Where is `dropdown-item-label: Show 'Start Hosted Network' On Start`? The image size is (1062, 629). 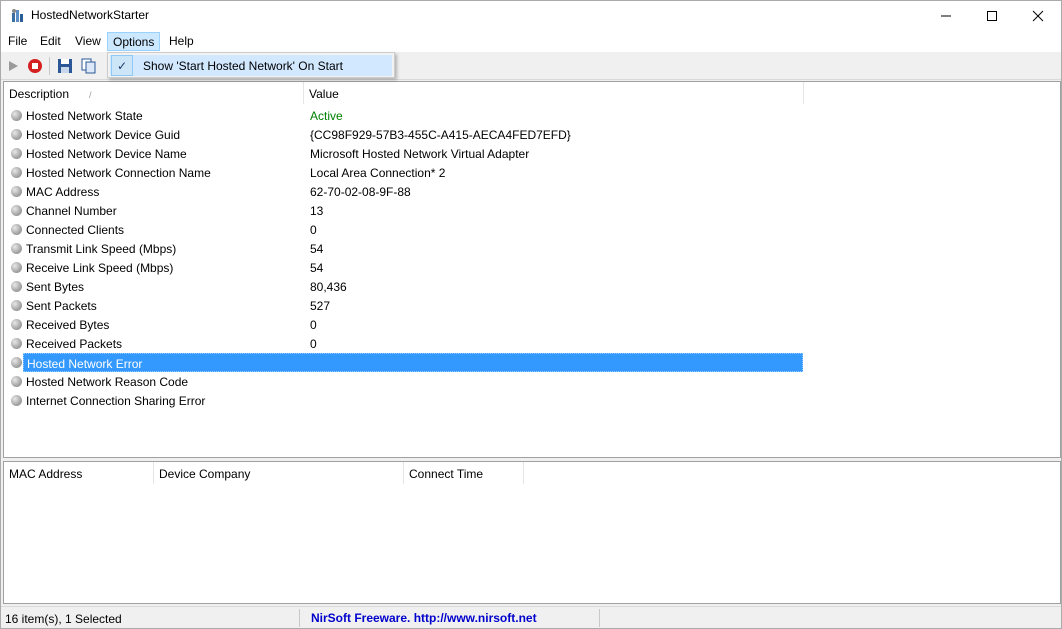
dropdown-item-label: Show 'Start Hosted Network' On Start is located at coordinates (243, 66).